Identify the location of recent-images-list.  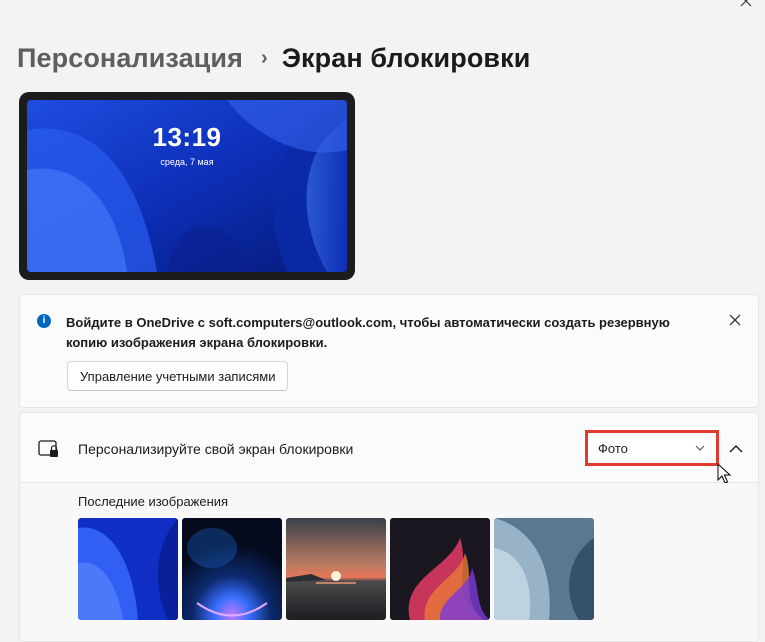
(336, 569).